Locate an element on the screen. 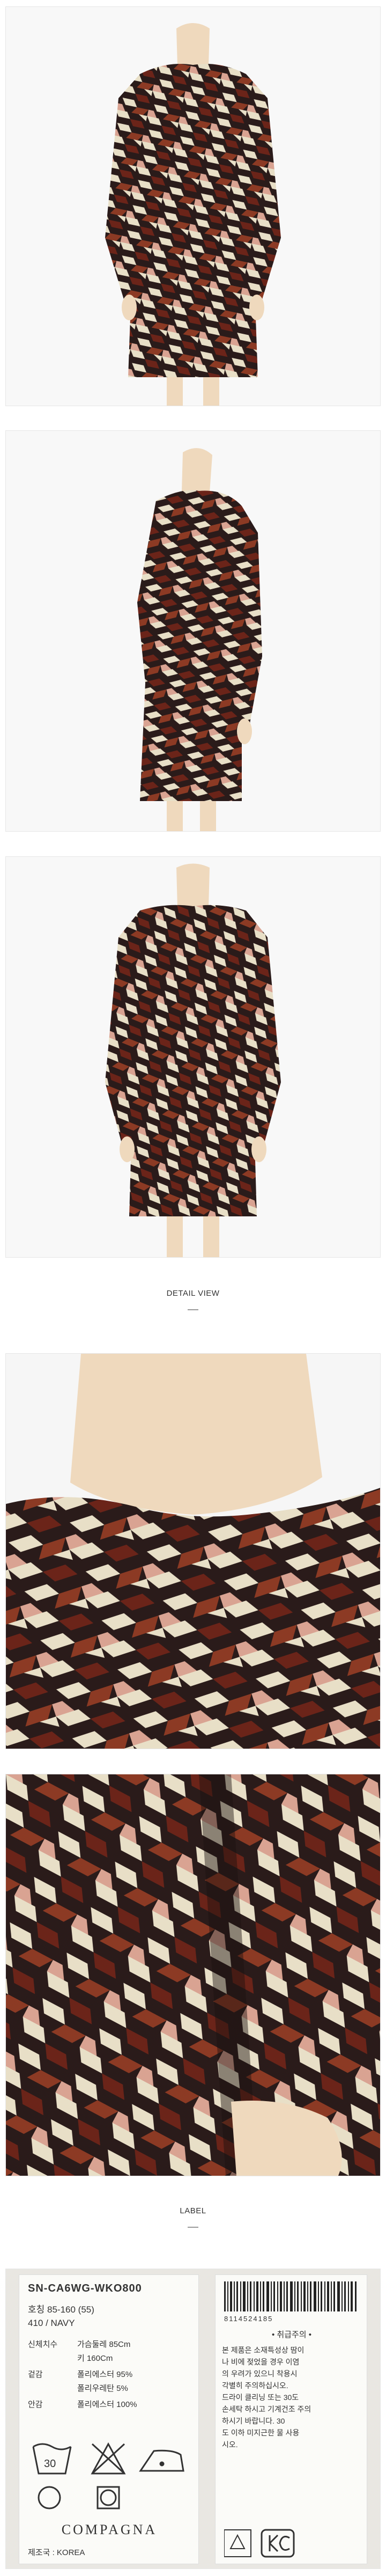  care-line-5: 드라이 클리닝 또는 30도 is located at coordinates (260, 2397).